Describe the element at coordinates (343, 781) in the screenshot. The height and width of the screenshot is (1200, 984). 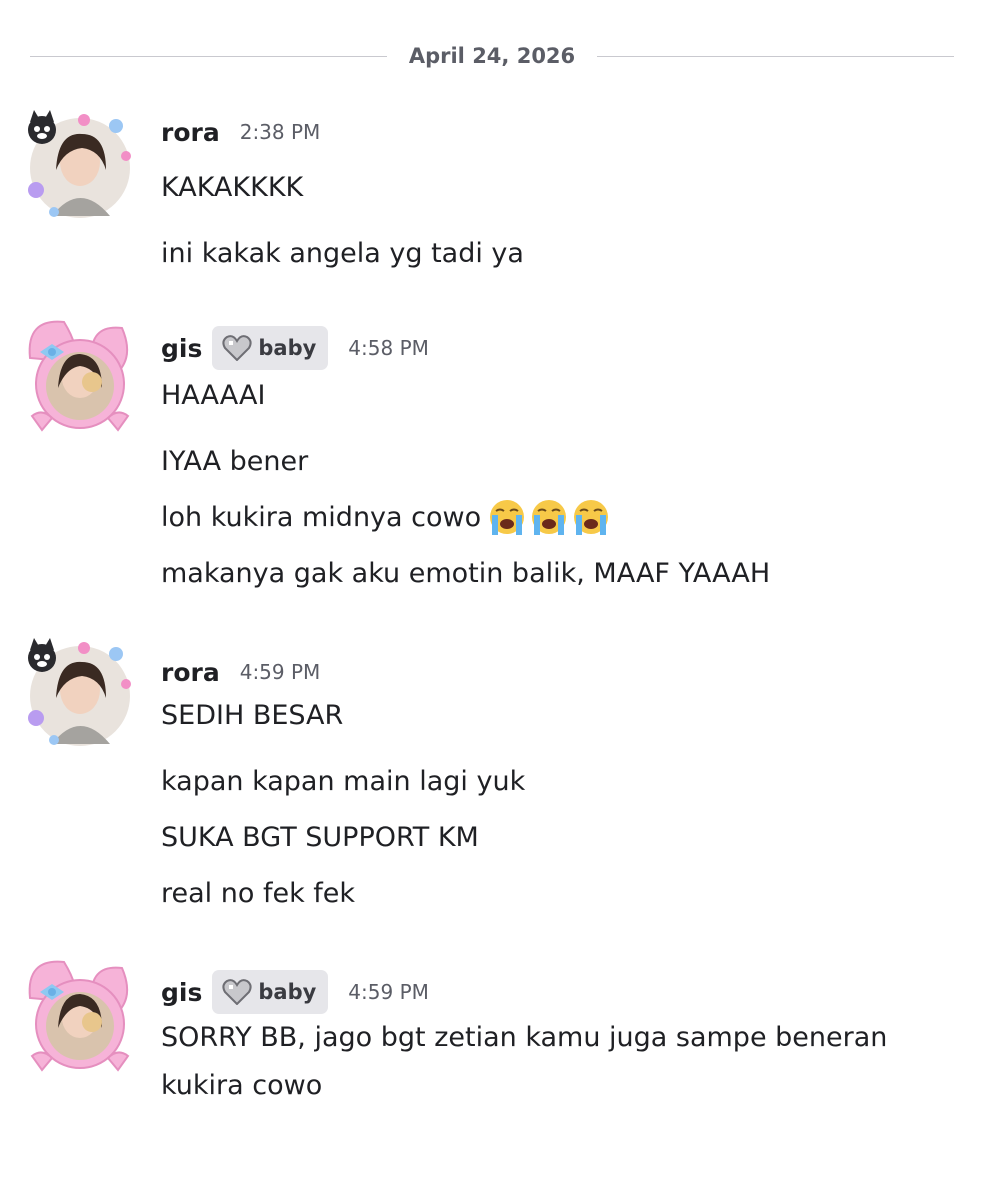
I see `message-text: kapan kapan main lagi yuk` at that location.